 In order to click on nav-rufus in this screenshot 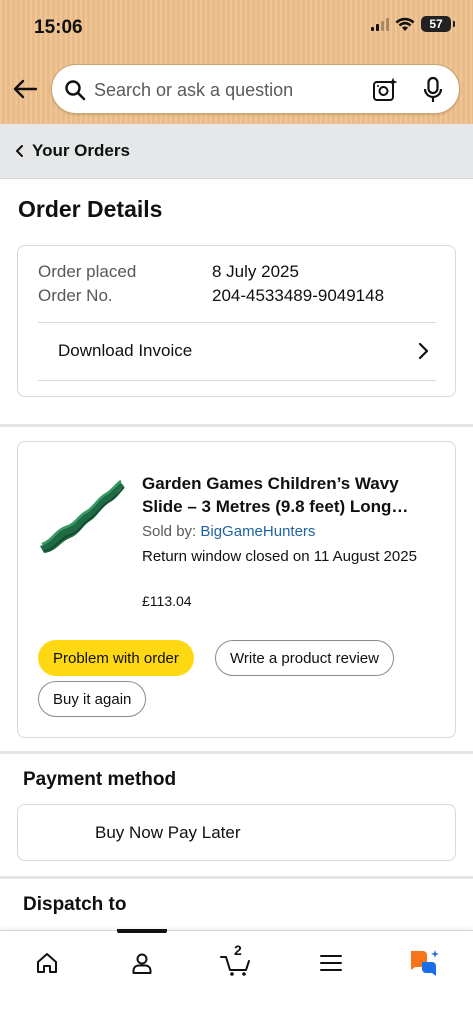, I will do `click(424, 963)`.